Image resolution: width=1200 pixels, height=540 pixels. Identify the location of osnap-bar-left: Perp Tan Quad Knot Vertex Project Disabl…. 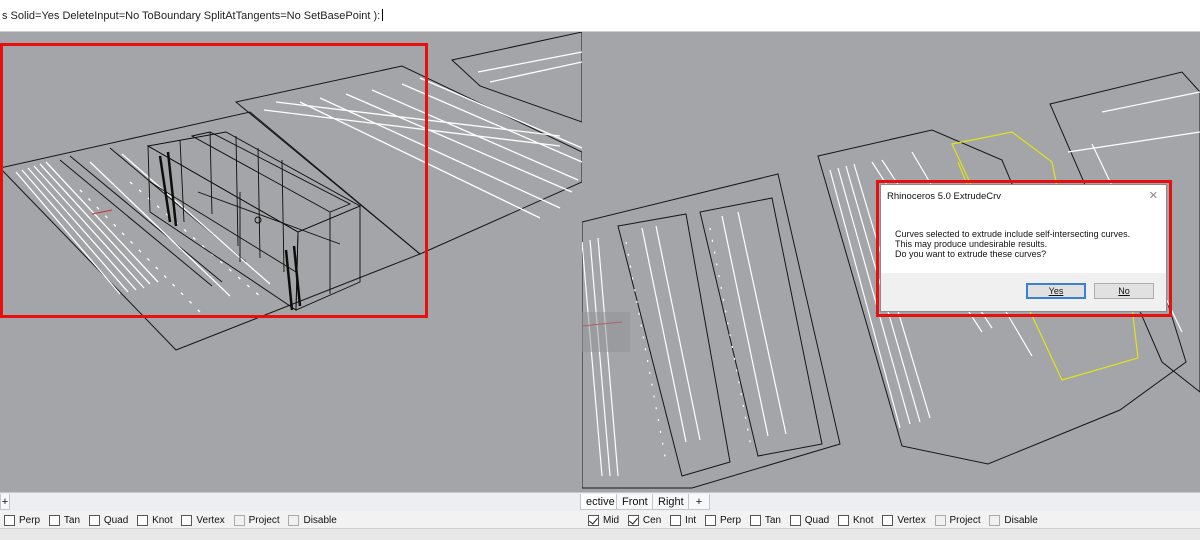
(290, 519).